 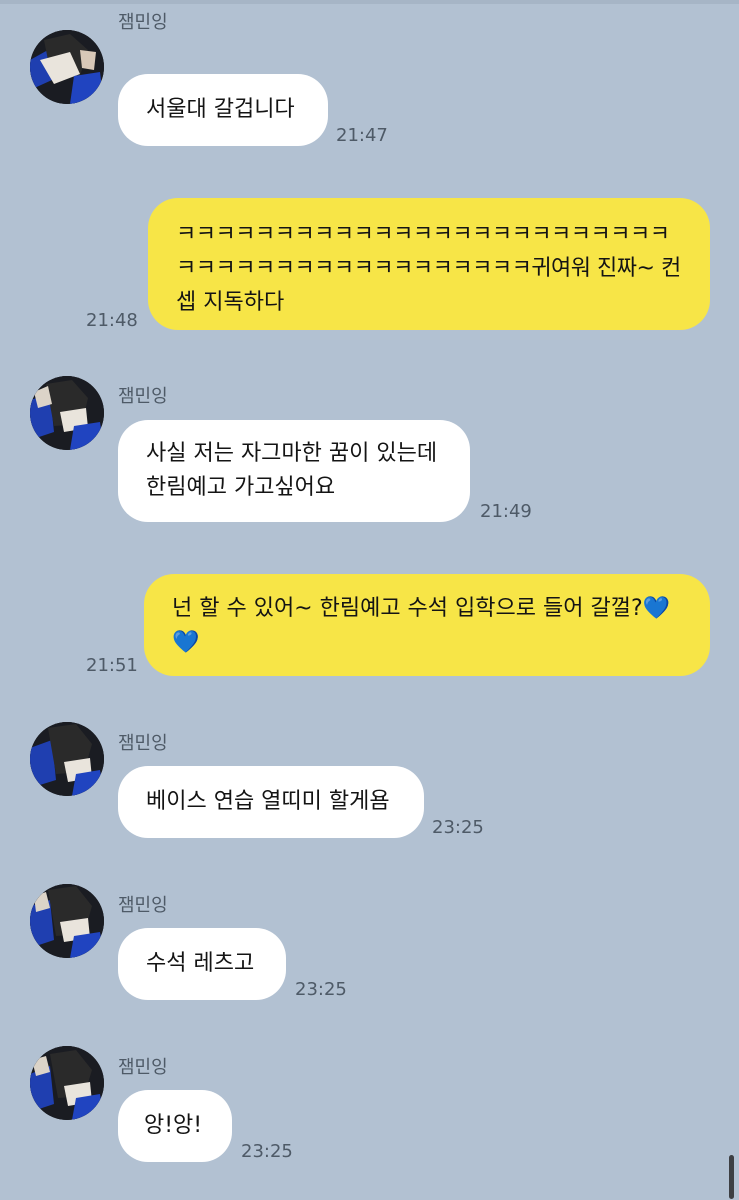 I want to click on message-time: 21:49, so click(x=506, y=511).